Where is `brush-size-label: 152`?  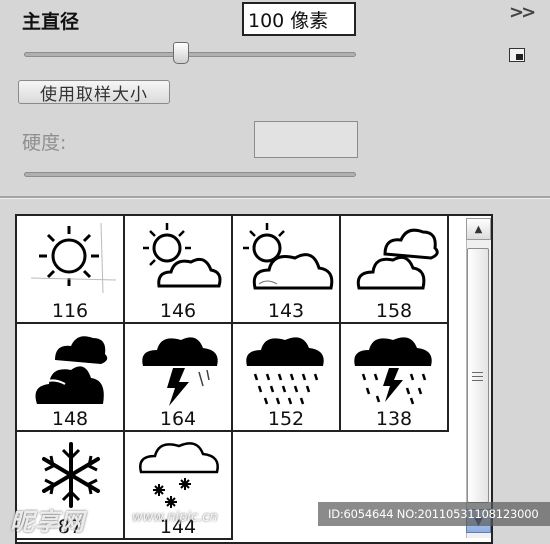 brush-size-label: 152 is located at coordinates (286, 419).